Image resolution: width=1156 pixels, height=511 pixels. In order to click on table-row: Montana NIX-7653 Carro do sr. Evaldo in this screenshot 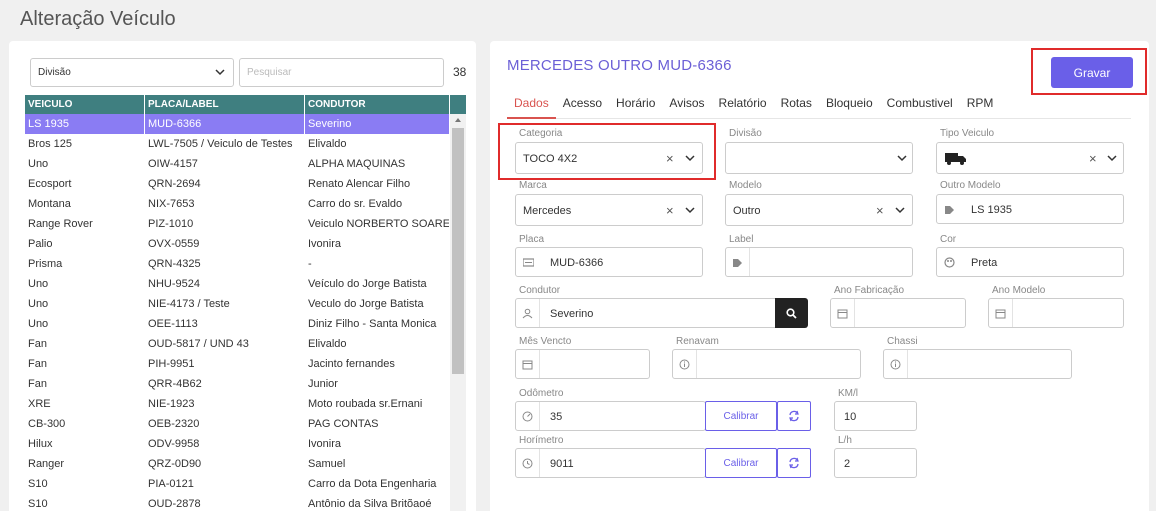, I will do `click(245, 204)`.